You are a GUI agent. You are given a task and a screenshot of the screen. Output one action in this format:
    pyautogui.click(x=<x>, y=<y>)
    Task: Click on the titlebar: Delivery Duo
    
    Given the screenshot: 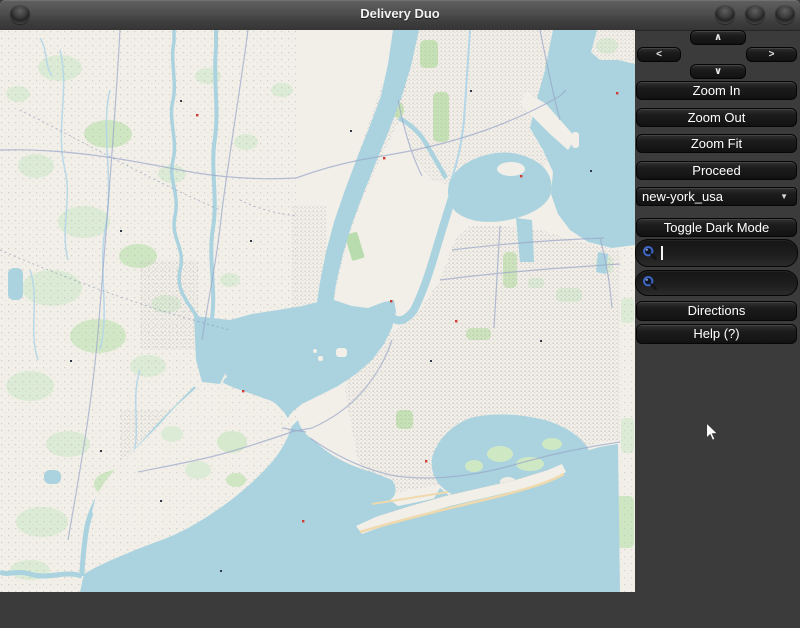 What is the action you would take?
    pyautogui.click(x=400, y=15)
    